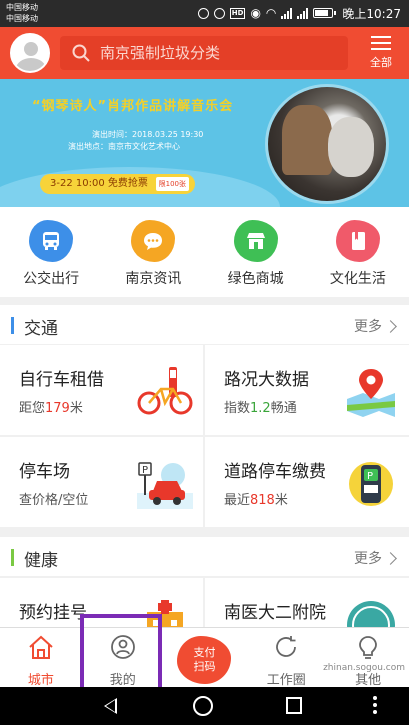 The image size is (409, 725). What do you see at coordinates (204, 666) in the screenshot?
I see `scan-label: 扫码` at bounding box center [204, 666].